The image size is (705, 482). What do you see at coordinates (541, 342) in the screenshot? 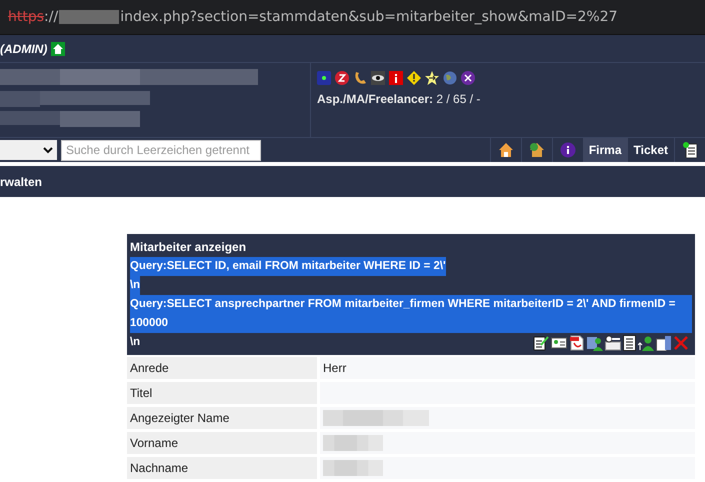
I see `edit-icon` at bounding box center [541, 342].